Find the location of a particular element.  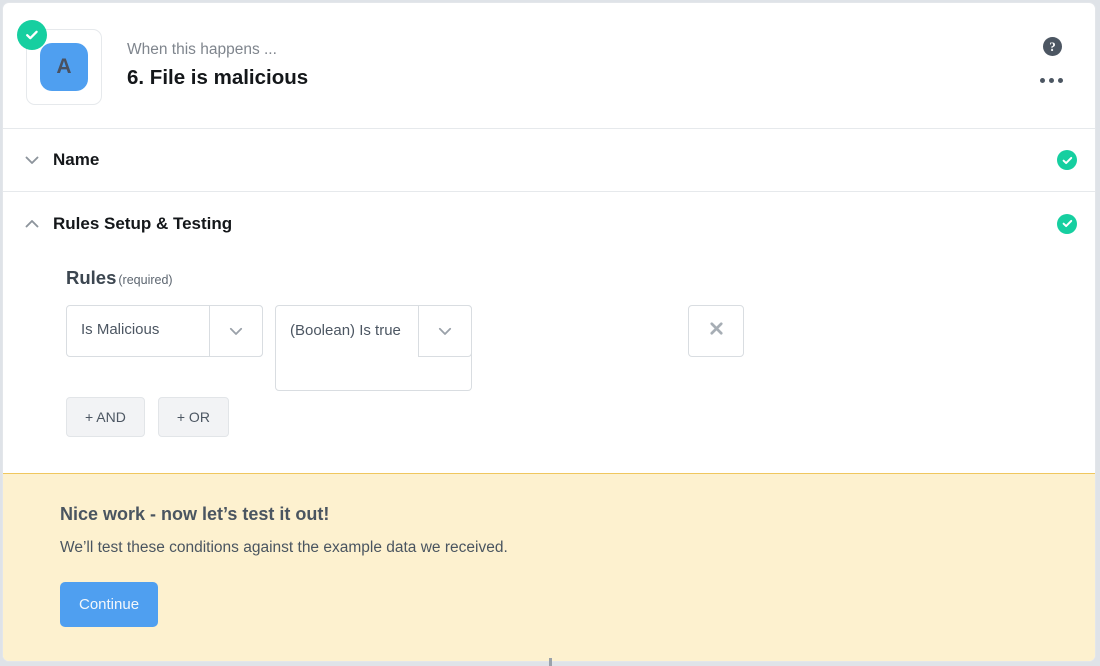

section-header-rules: Rules Setup & Testing is located at coordinates (549, 223).